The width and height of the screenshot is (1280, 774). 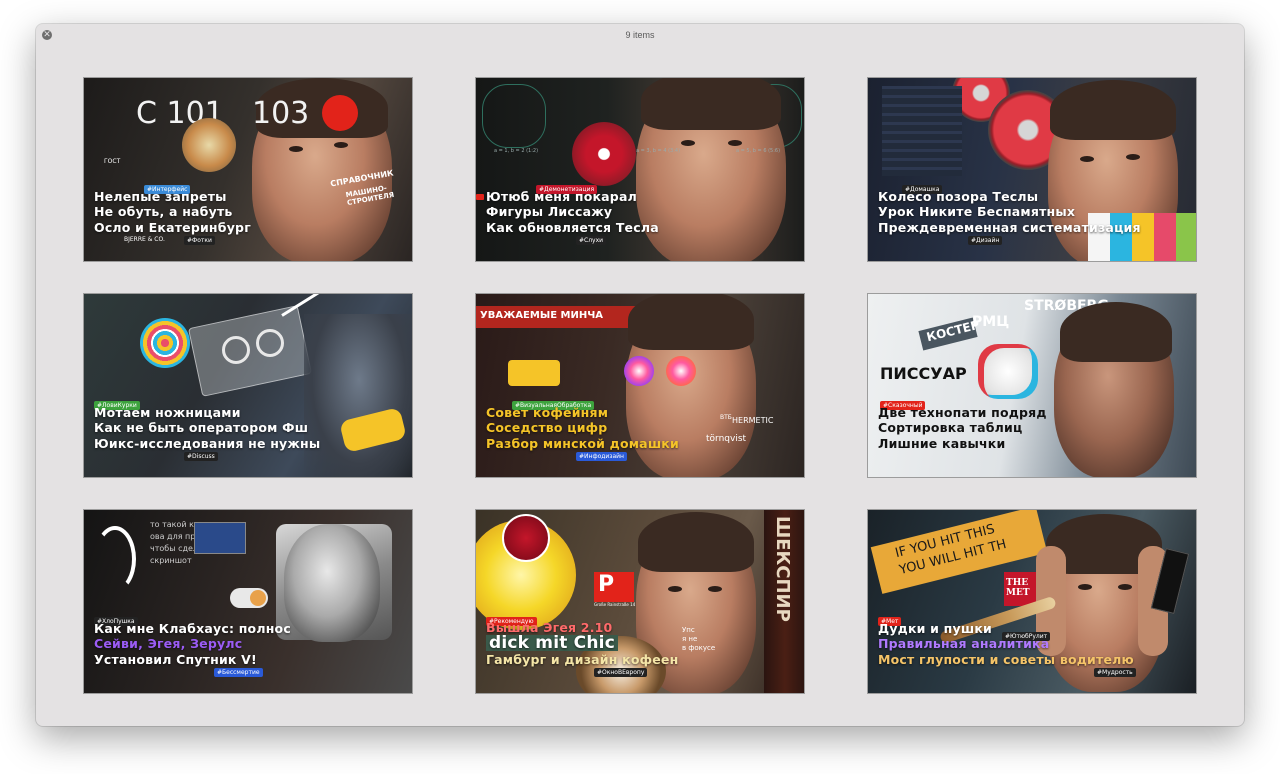 I want to click on window-title: 9 items, so click(x=640, y=35).